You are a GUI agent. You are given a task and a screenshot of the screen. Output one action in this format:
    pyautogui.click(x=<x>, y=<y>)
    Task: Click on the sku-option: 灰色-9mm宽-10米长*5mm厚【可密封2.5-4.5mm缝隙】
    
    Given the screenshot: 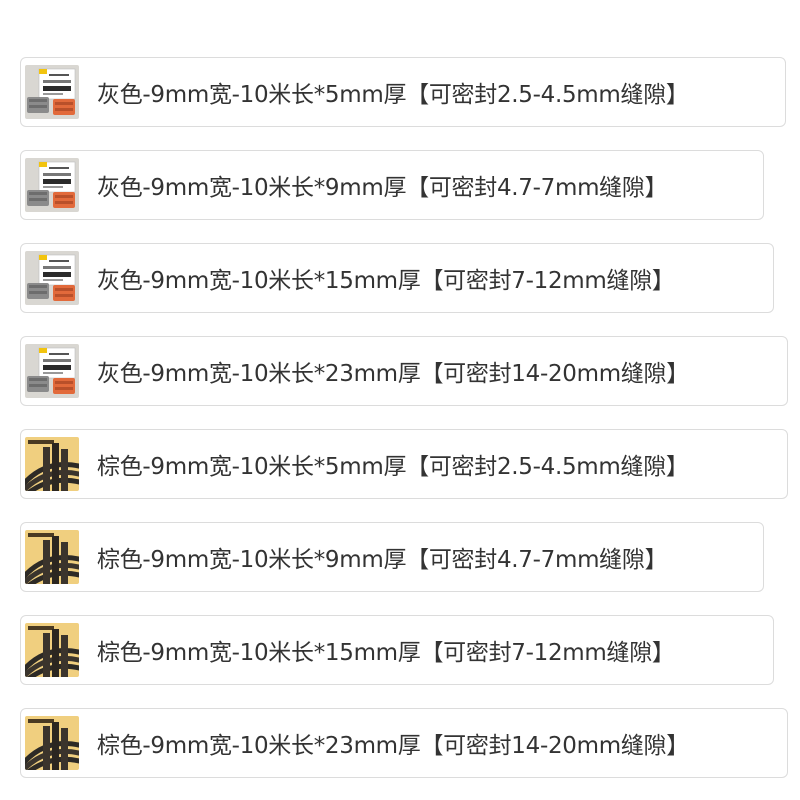 What is the action you would take?
    pyautogui.click(x=403, y=92)
    